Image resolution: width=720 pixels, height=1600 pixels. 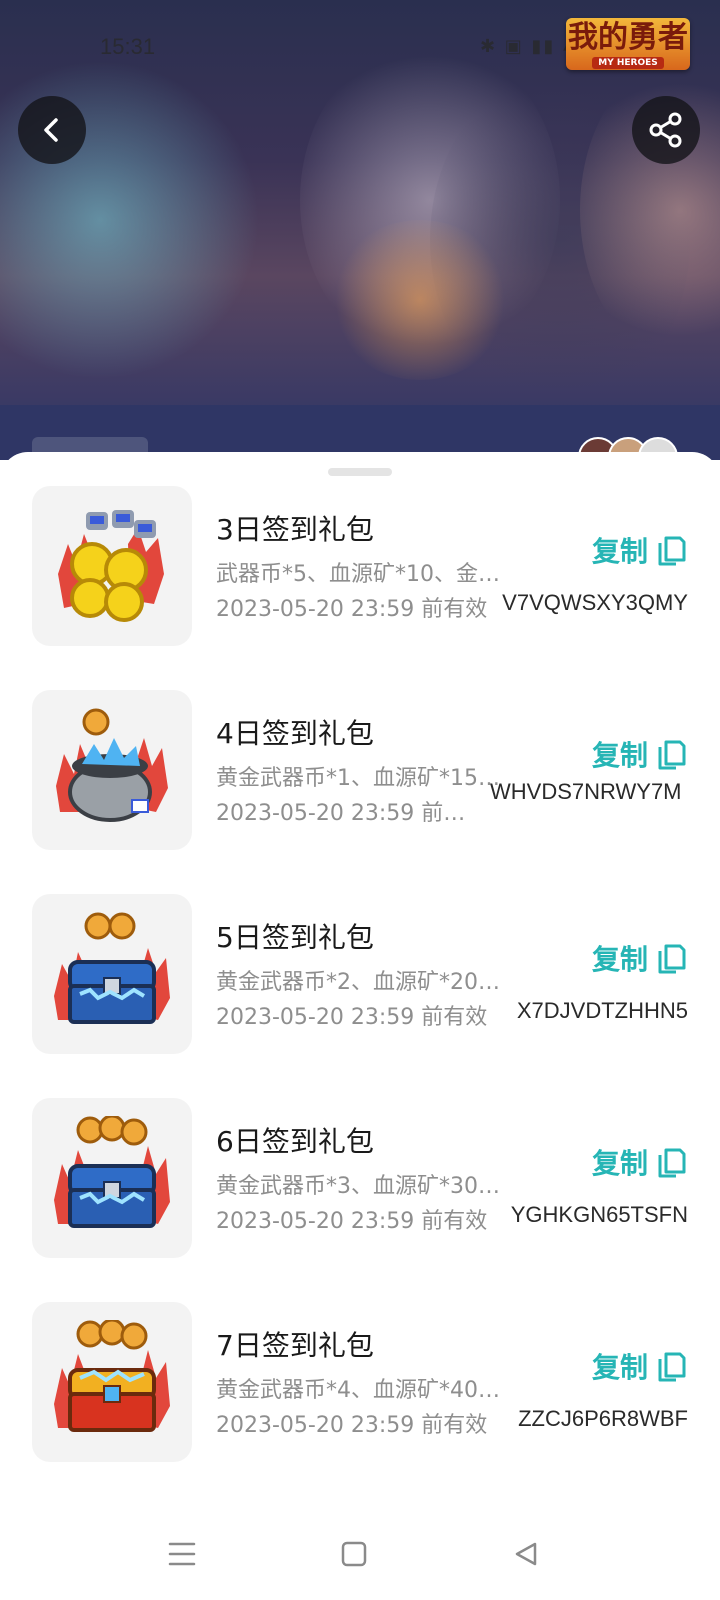 What do you see at coordinates (295, 1141) in the screenshot?
I see `gift-title: 6日签到礼包` at bounding box center [295, 1141].